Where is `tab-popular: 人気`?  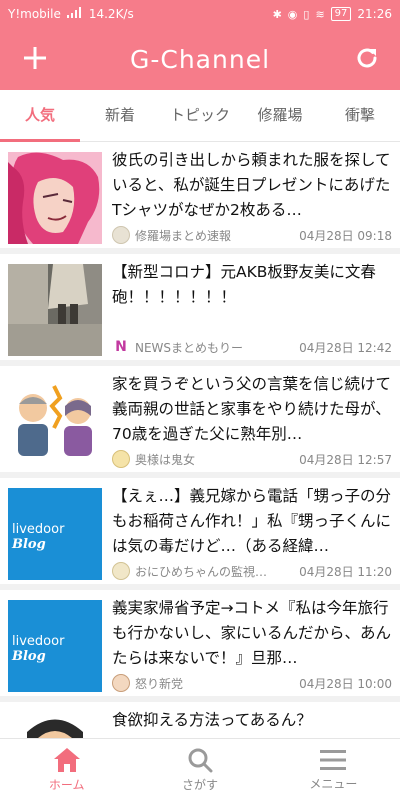 tab-popular: 人気 is located at coordinates (40, 116).